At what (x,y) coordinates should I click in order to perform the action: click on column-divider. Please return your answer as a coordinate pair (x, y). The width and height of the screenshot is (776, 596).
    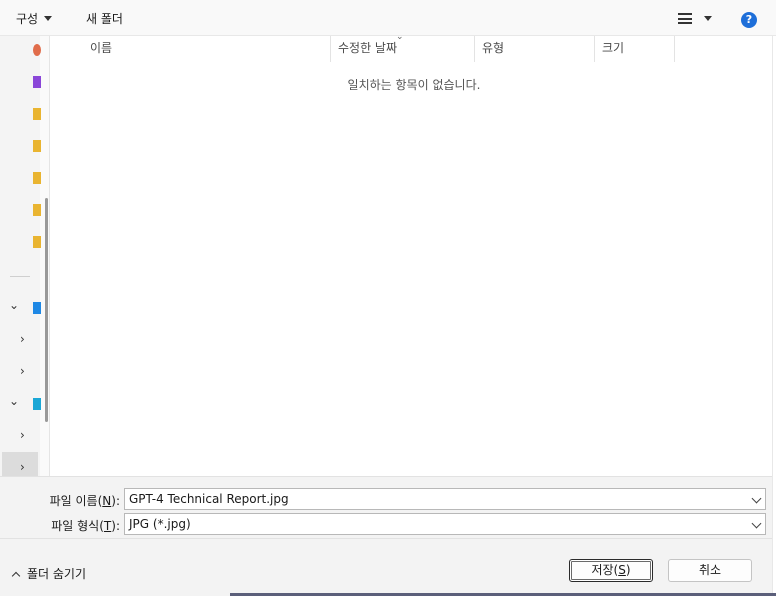
    Looking at the image, I should click on (674, 49).